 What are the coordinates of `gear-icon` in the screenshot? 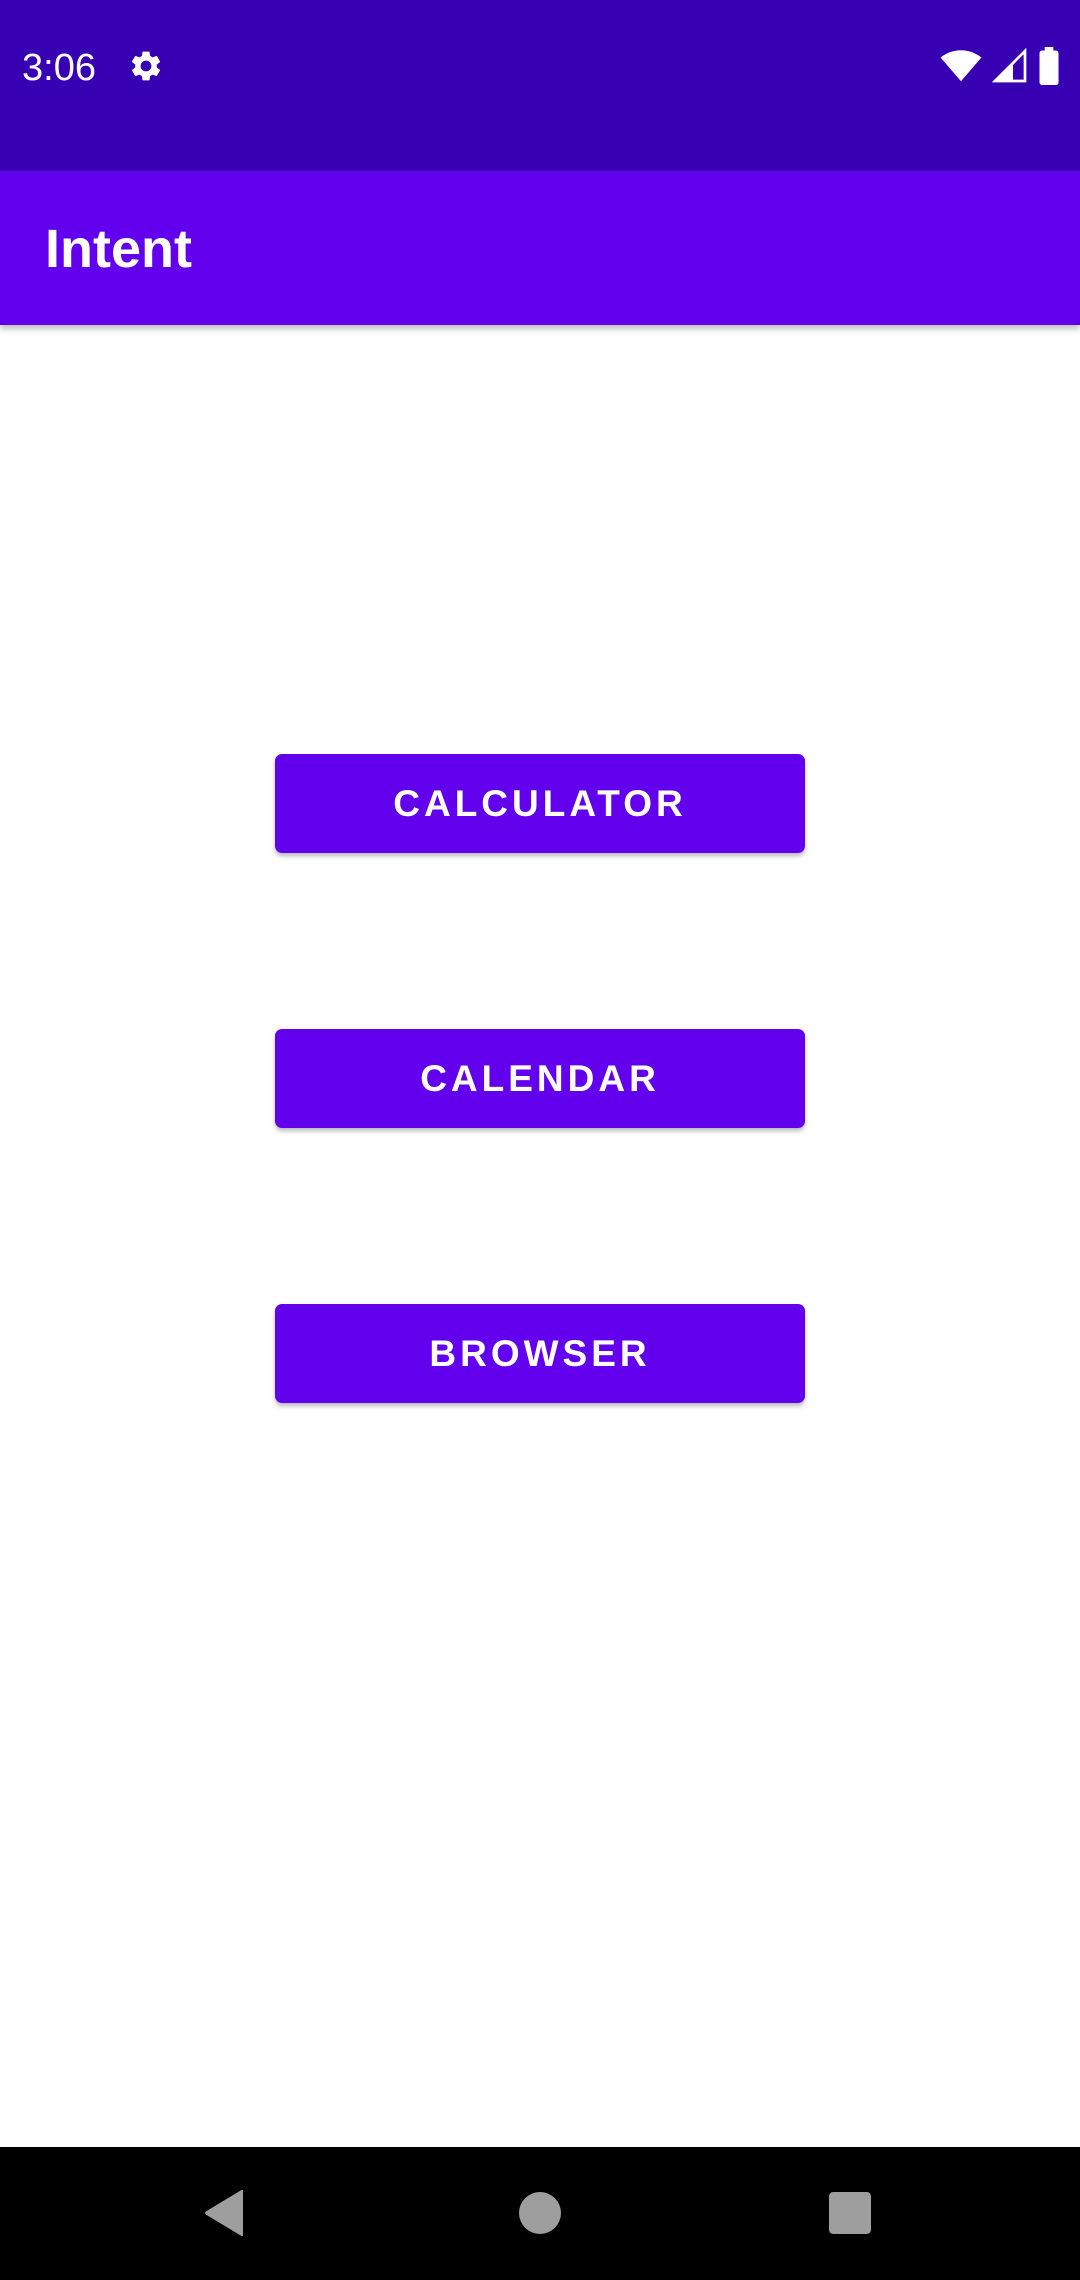 It's located at (146, 66).